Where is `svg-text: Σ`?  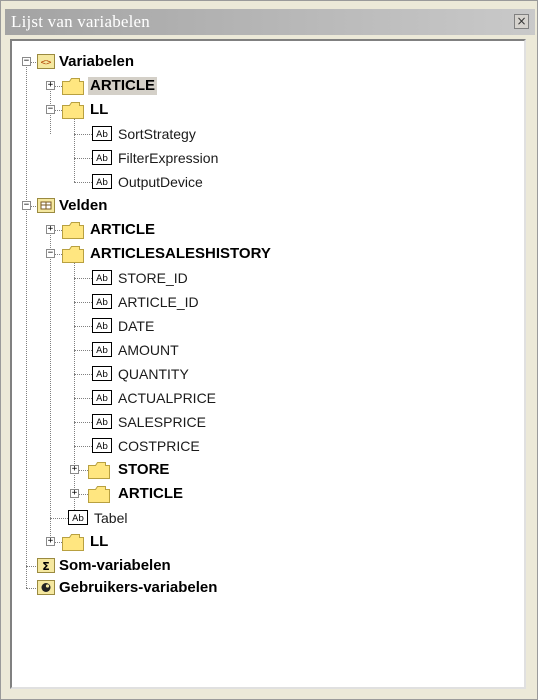 svg-text: Σ is located at coordinates (46, 566).